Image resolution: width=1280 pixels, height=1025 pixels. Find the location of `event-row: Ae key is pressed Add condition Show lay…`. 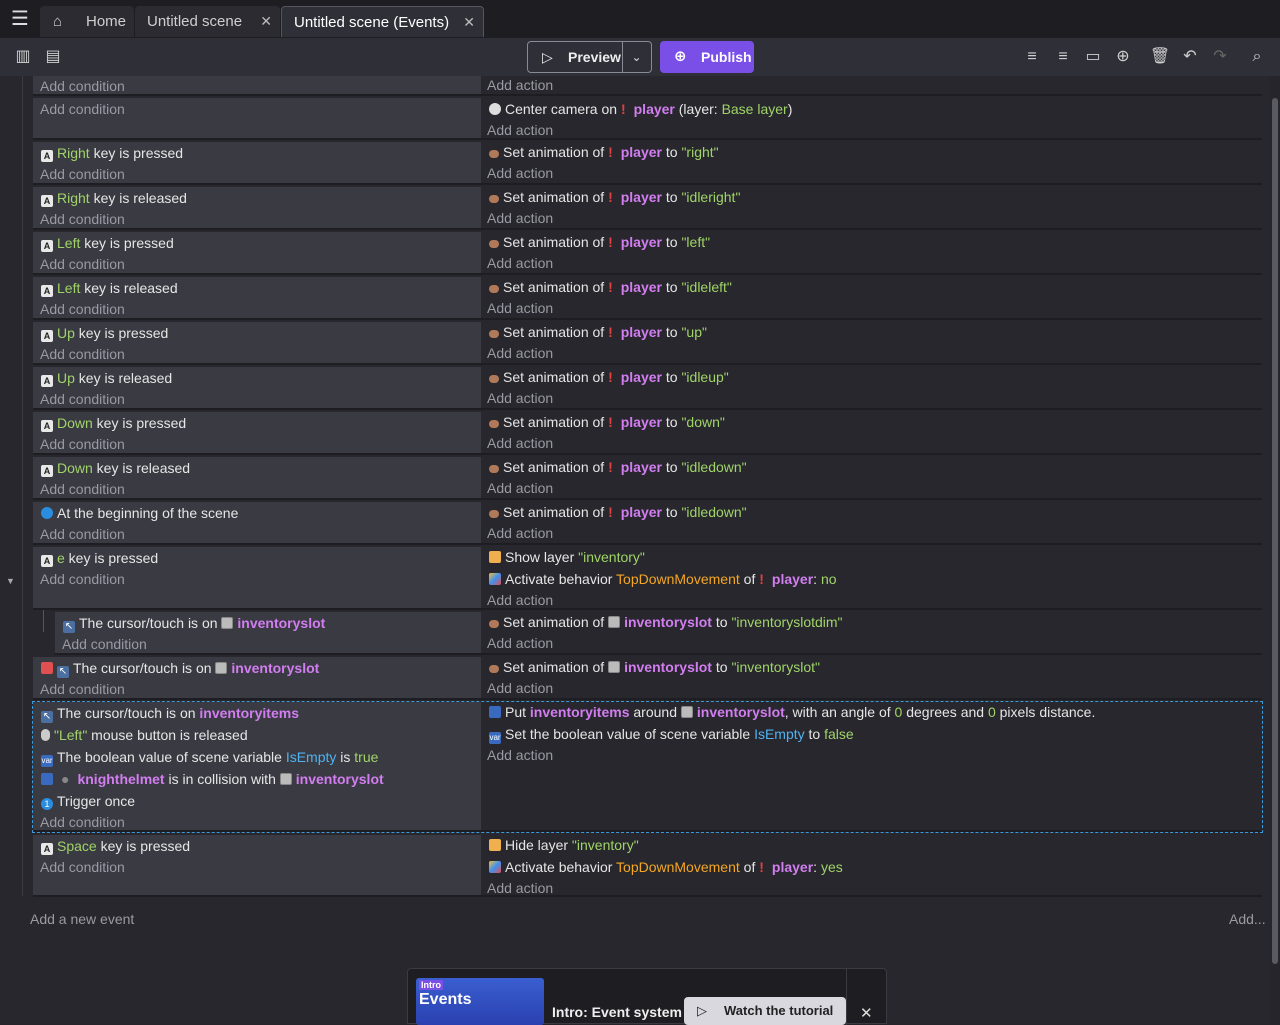

event-row: Ae key is pressed Add condition Show lay… is located at coordinates (647, 578).